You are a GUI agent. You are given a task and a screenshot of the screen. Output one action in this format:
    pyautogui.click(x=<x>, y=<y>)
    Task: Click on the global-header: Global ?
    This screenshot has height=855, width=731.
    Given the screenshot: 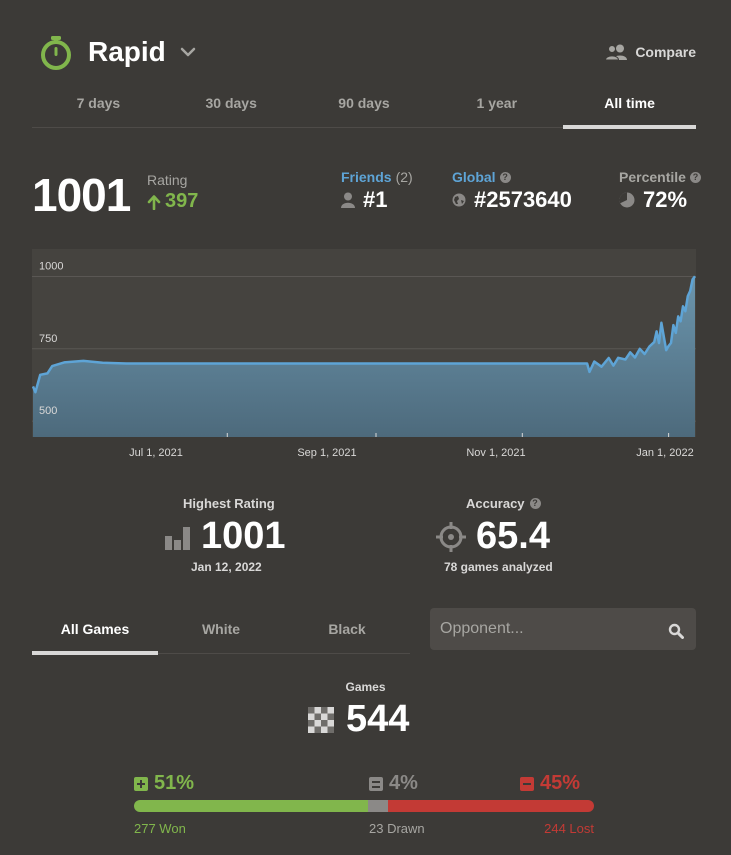 What is the action you would take?
    pyautogui.click(x=481, y=177)
    